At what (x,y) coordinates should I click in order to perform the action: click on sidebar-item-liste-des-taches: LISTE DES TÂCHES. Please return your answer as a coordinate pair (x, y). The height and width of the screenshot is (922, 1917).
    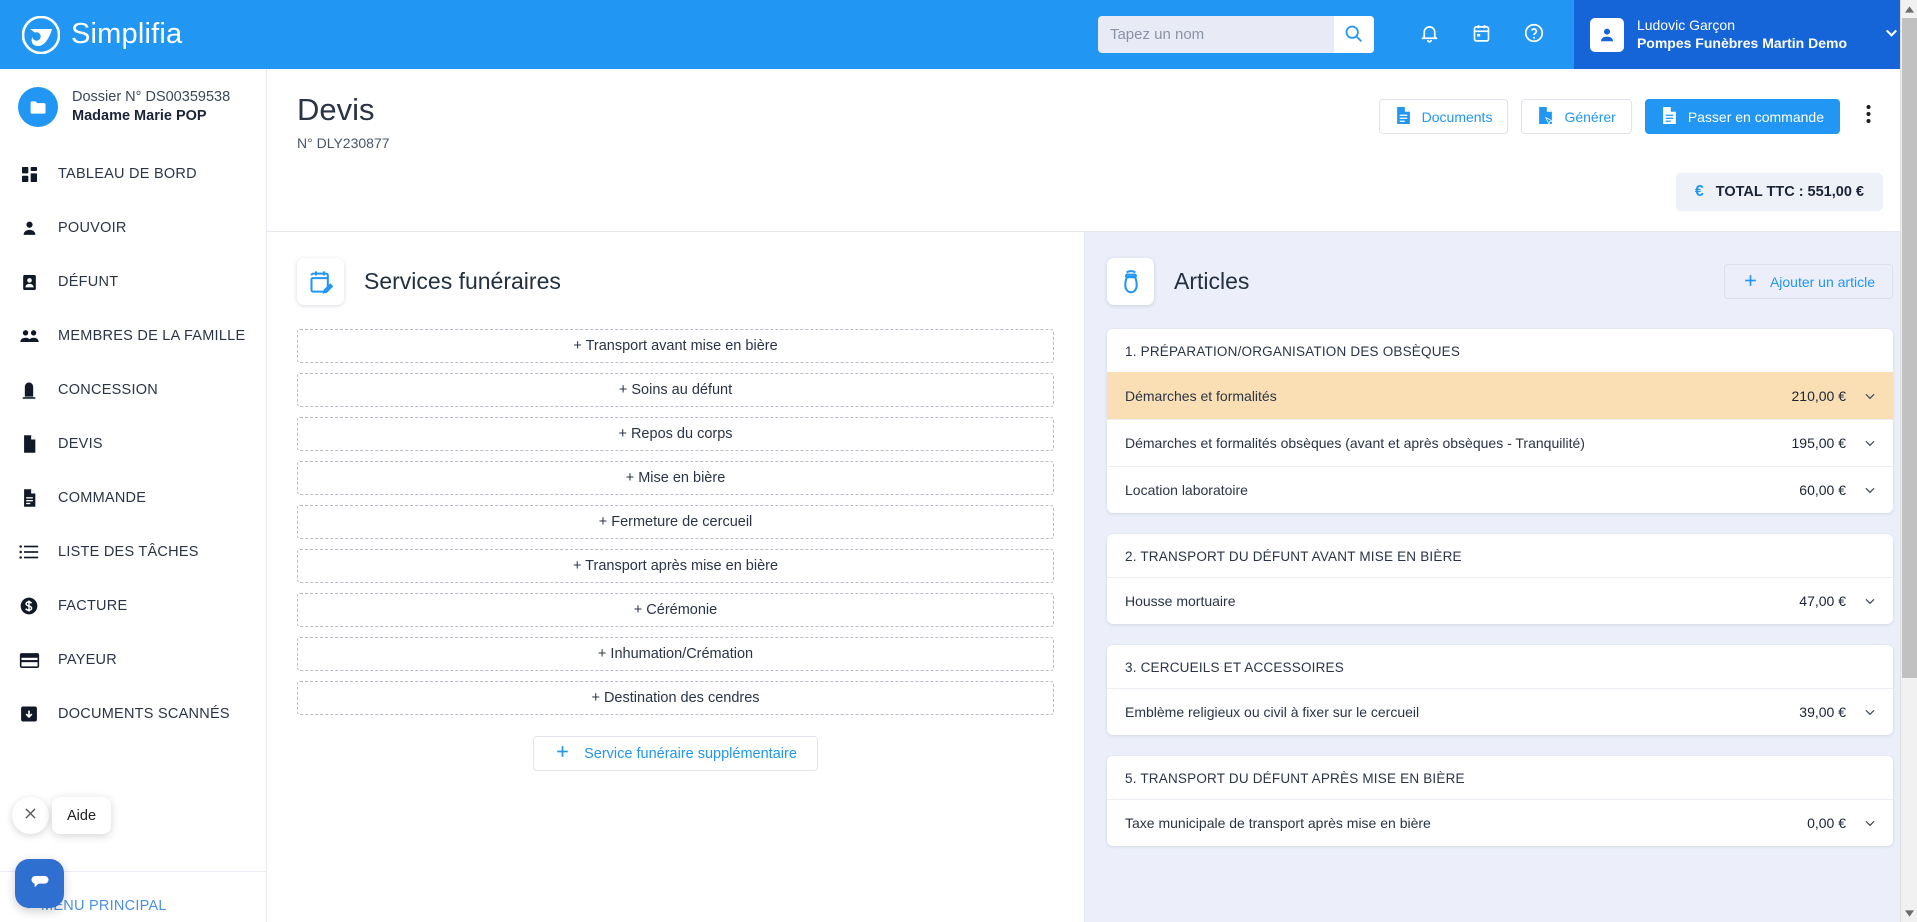
    Looking at the image, I should click on (133, 552).